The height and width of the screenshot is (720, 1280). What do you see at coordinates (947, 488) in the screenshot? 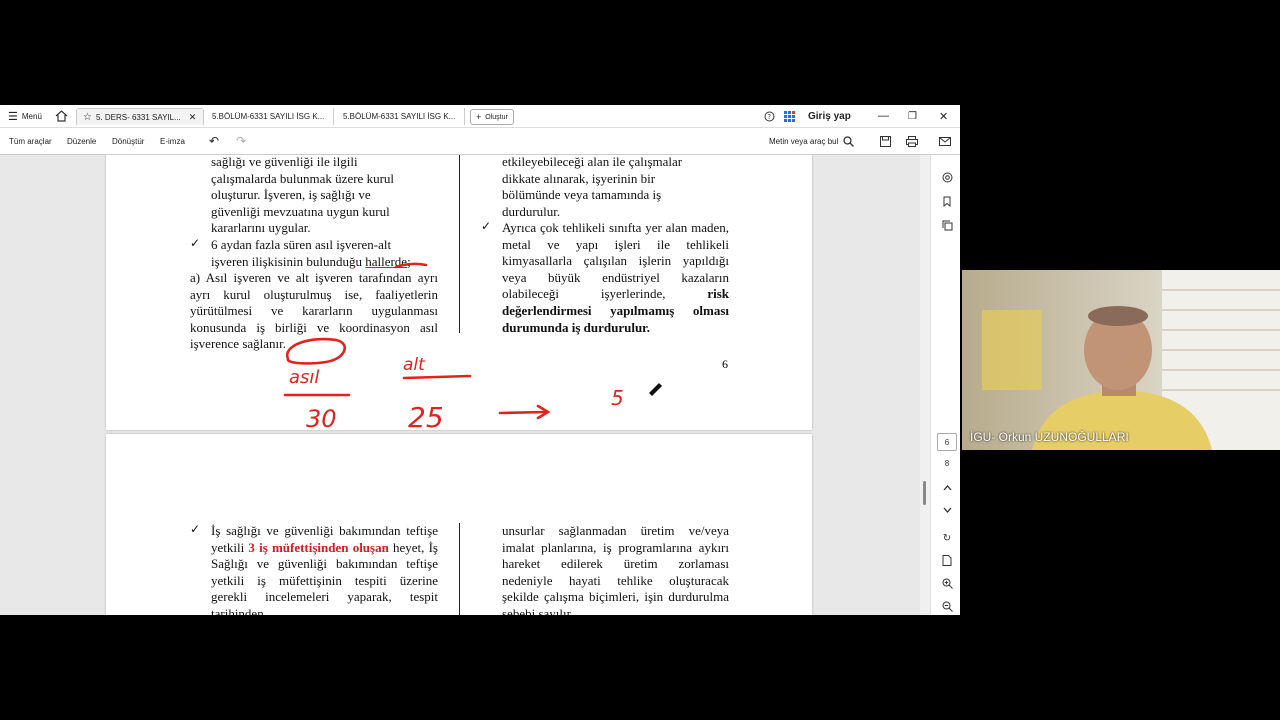
I see `chevron-up-icon` at bounding box center [947, 488].